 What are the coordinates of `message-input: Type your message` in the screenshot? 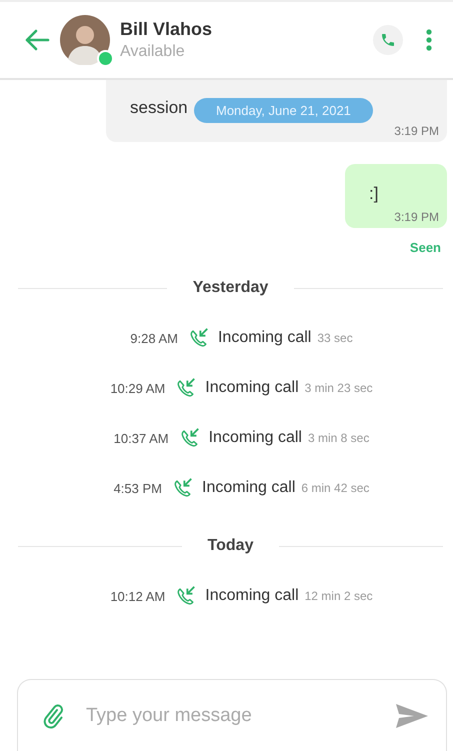 It's located at (239, 716).